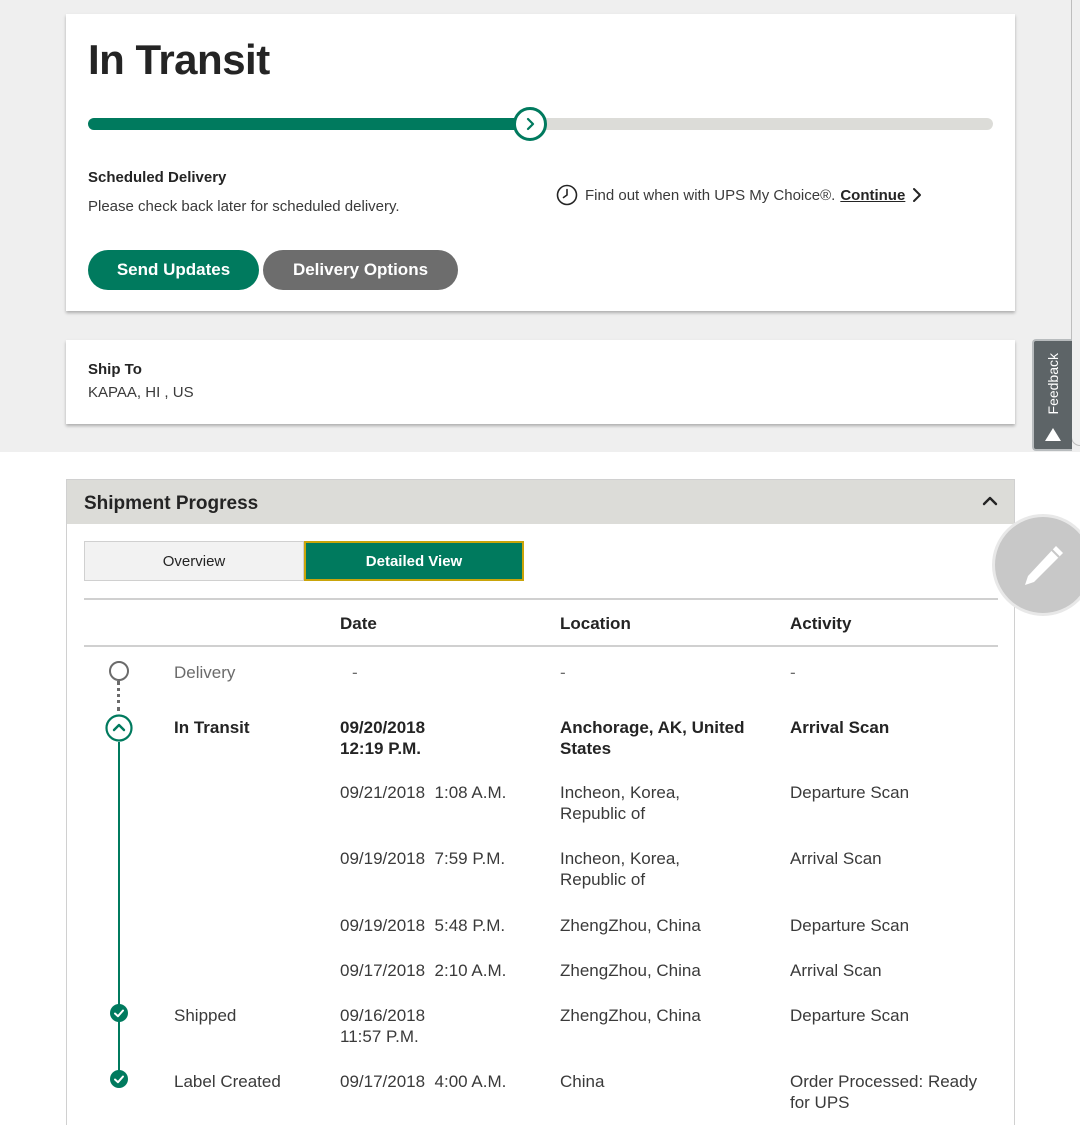  What do you see at coordinates (990, 501) in the screenshot?
I see `chevron-up-icon` at bounding box center [990, 501].